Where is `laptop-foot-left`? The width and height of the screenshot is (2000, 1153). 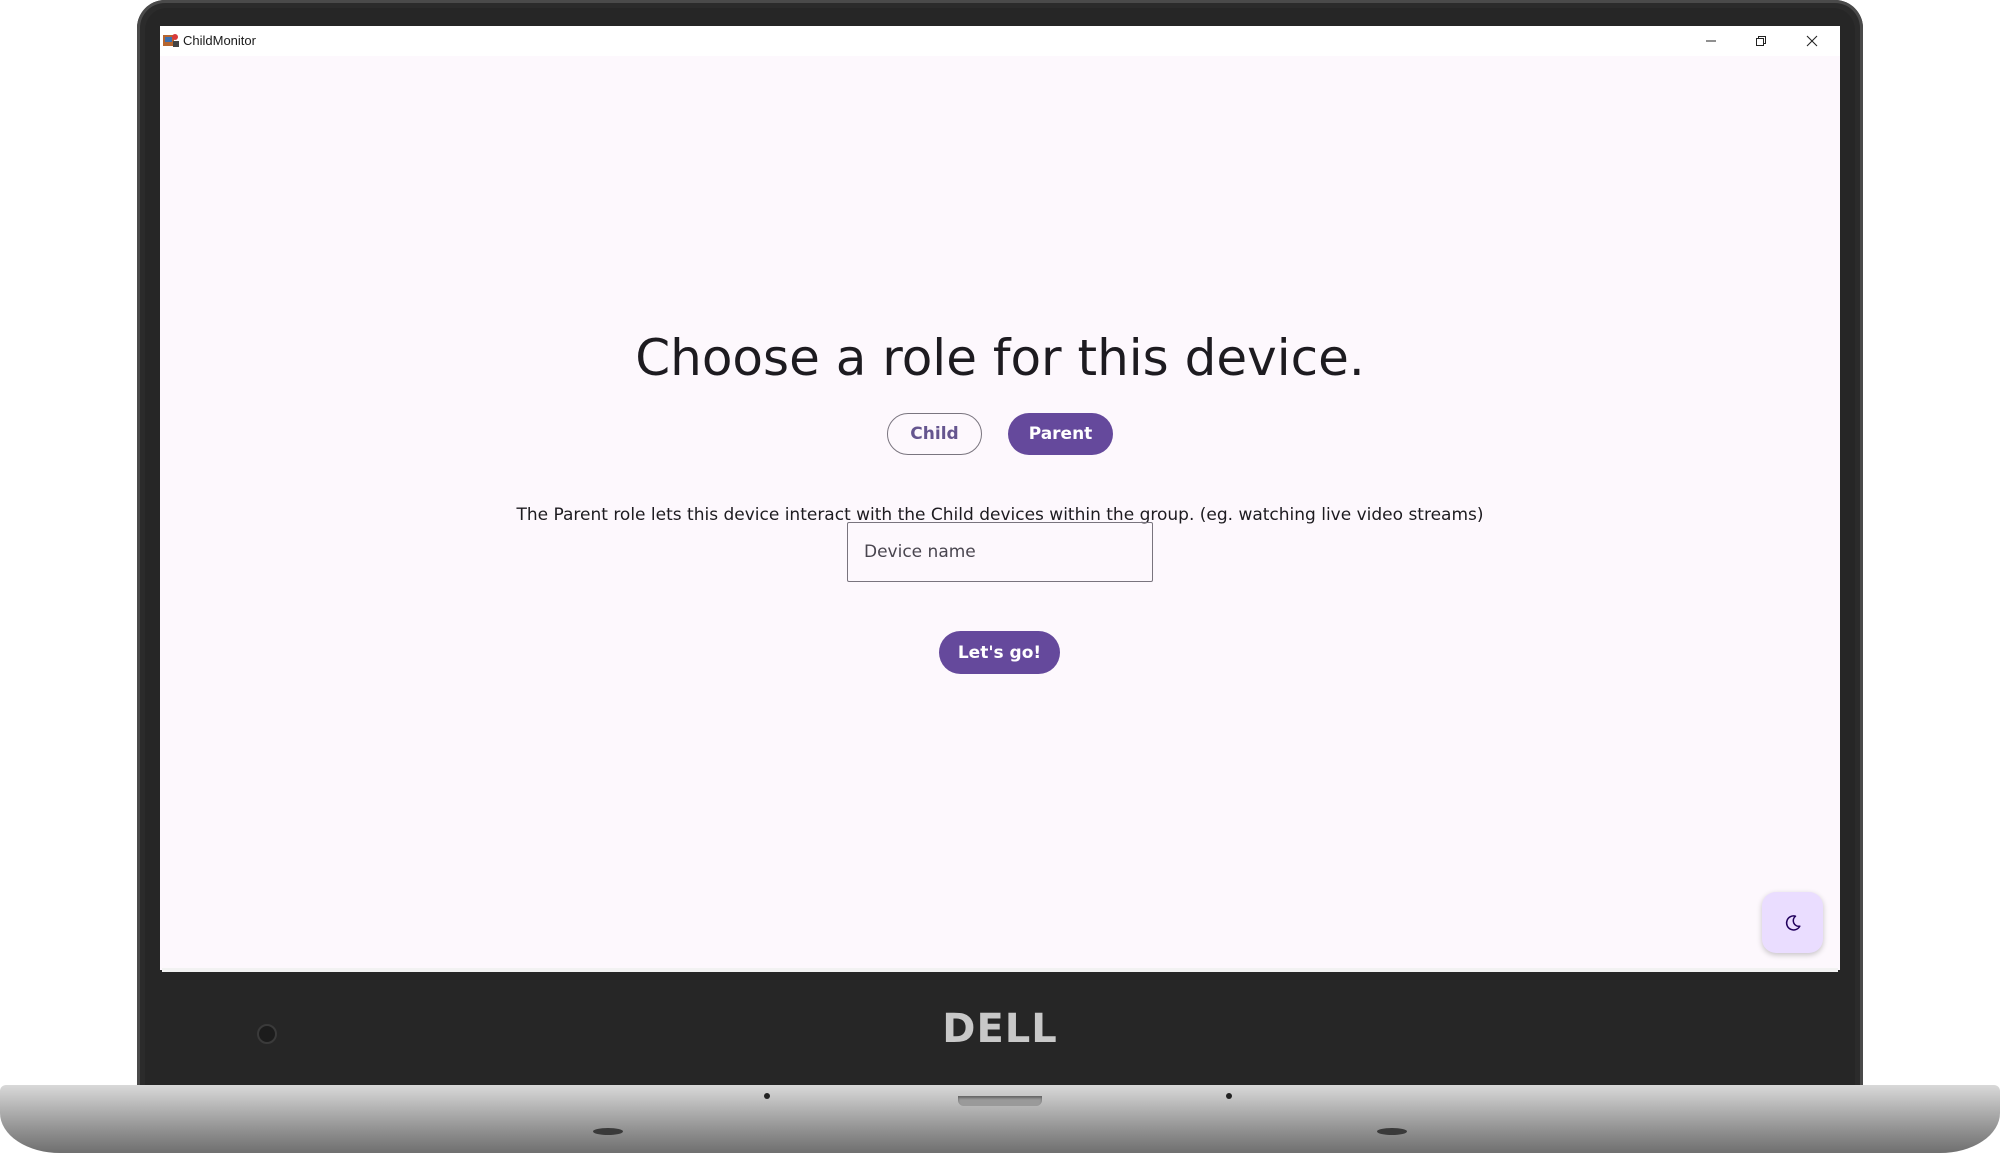 laptop-foot-left is located at coordinates (608, 1131).